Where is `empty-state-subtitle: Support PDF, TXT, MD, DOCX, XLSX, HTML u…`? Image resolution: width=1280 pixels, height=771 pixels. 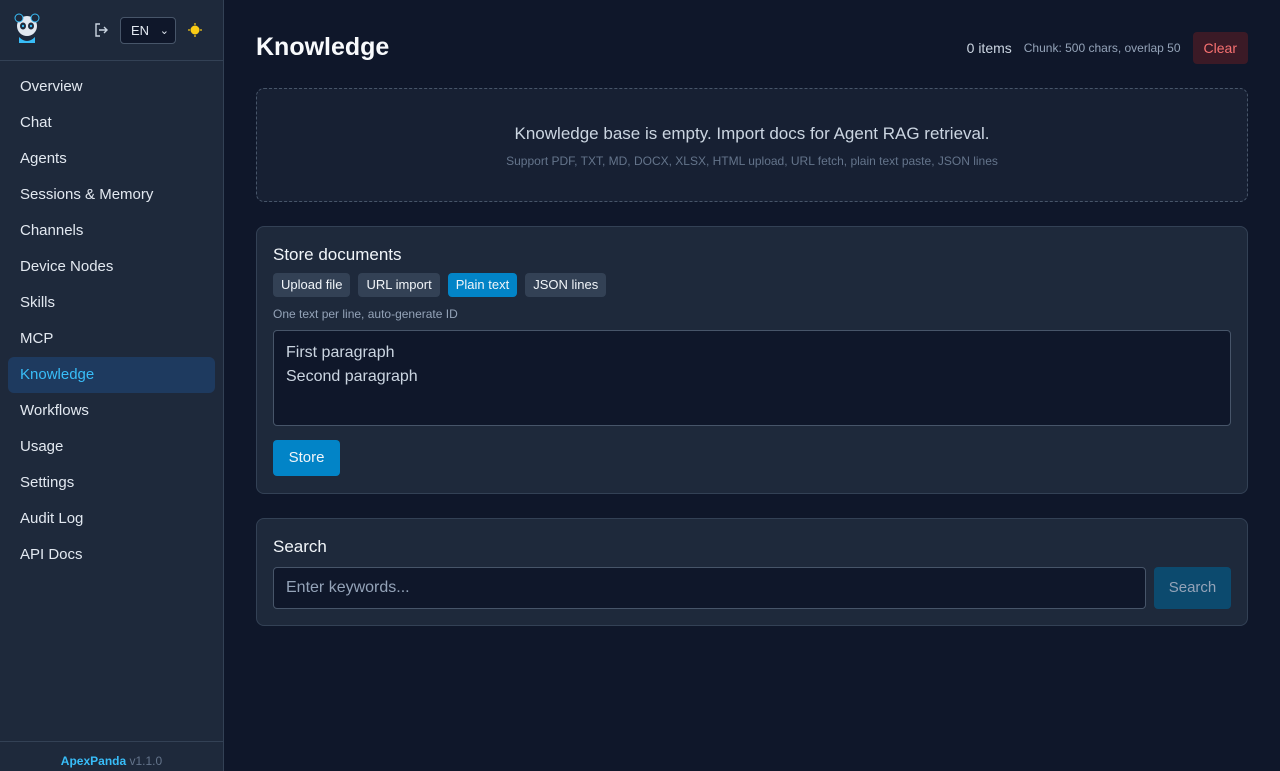 empty-state-subtitle: Support PDF, TXT, MD, DOCX, XLSX, HTML u… is located at coordinates (752, 161).